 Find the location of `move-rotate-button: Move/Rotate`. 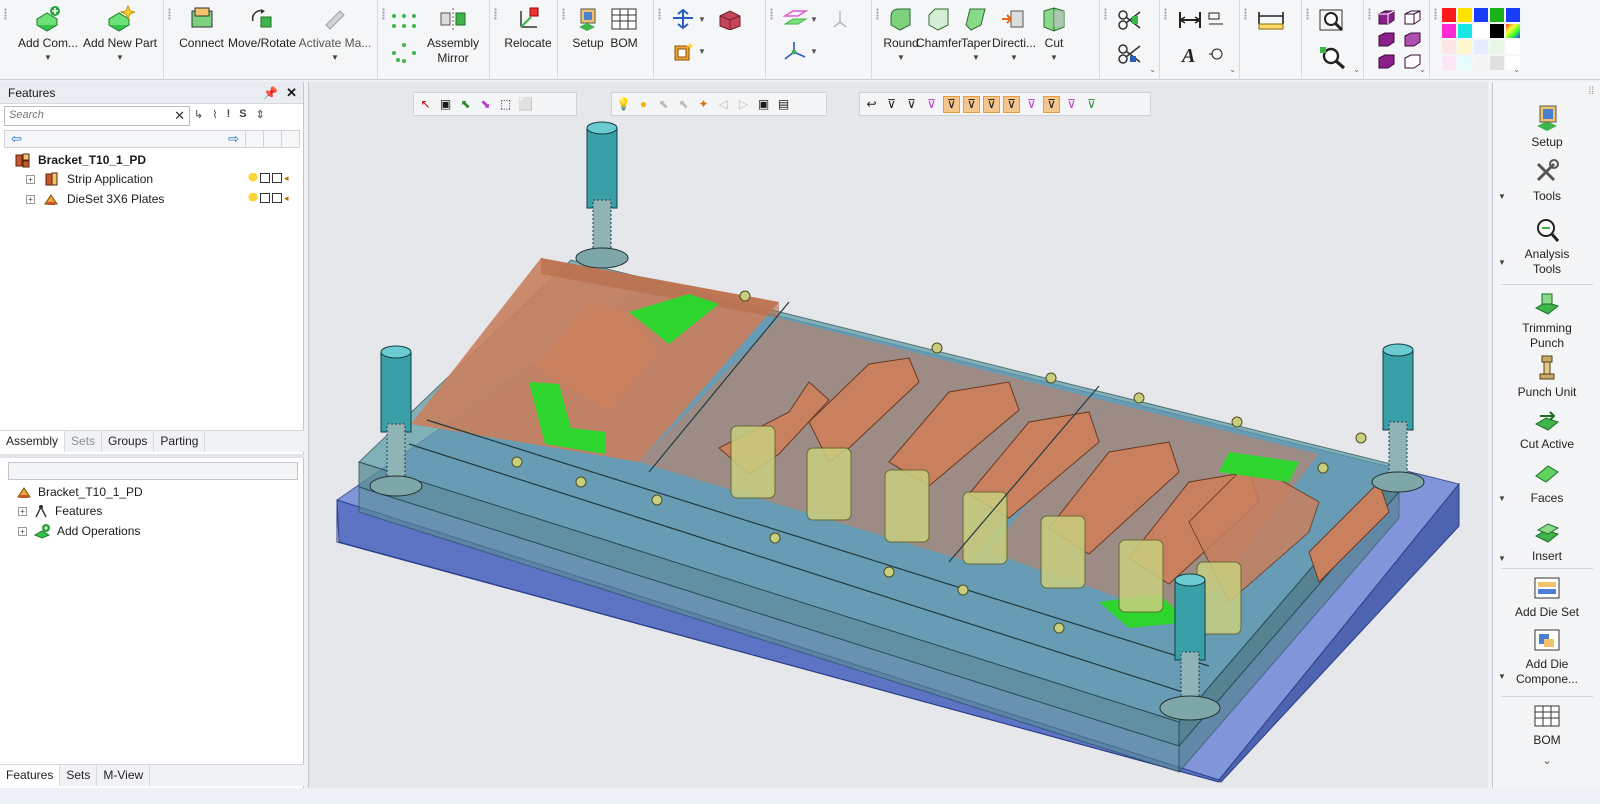

move-rotate-button: Move/Rotate is located at coordinates (262, 41).